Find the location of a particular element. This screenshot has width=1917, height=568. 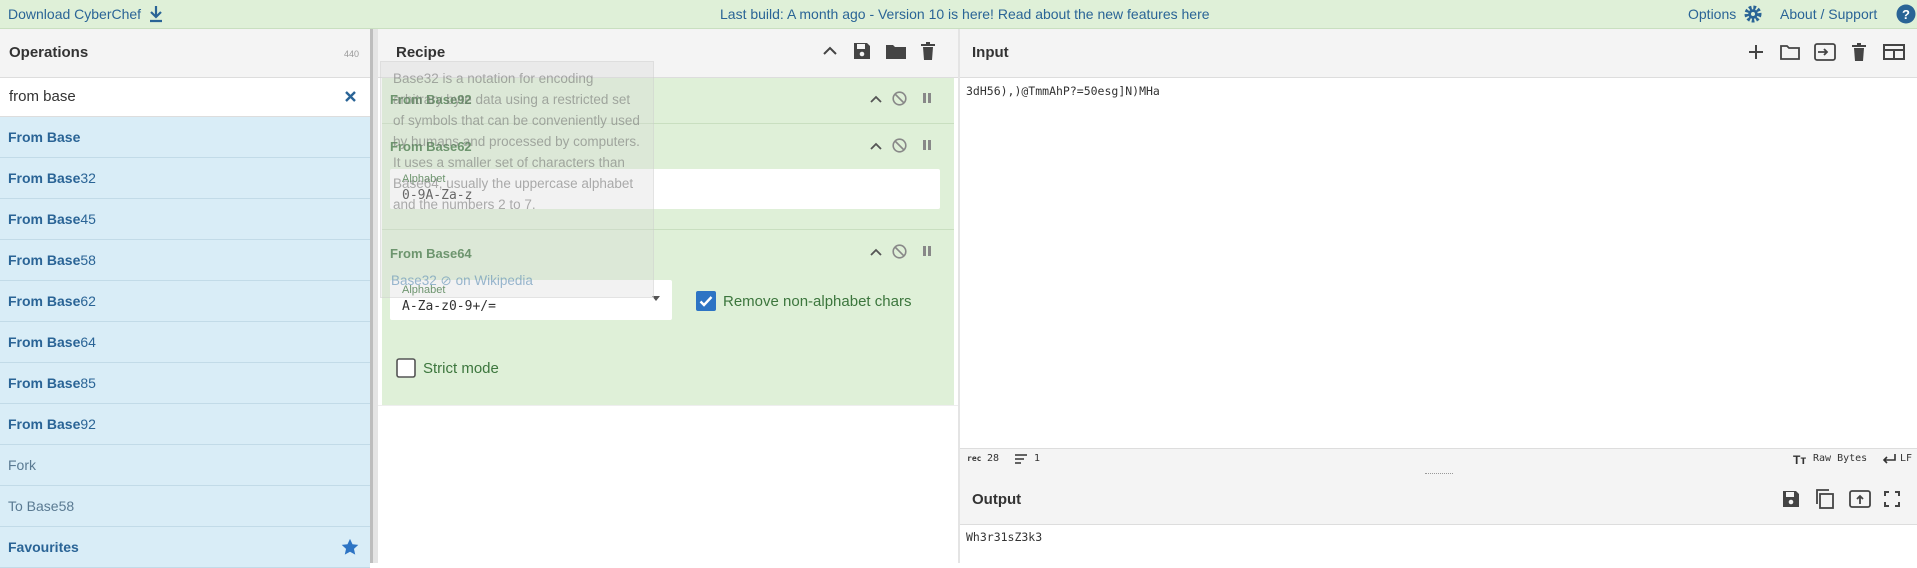

input-lines: 1 is located at coordinates (1037, 458).